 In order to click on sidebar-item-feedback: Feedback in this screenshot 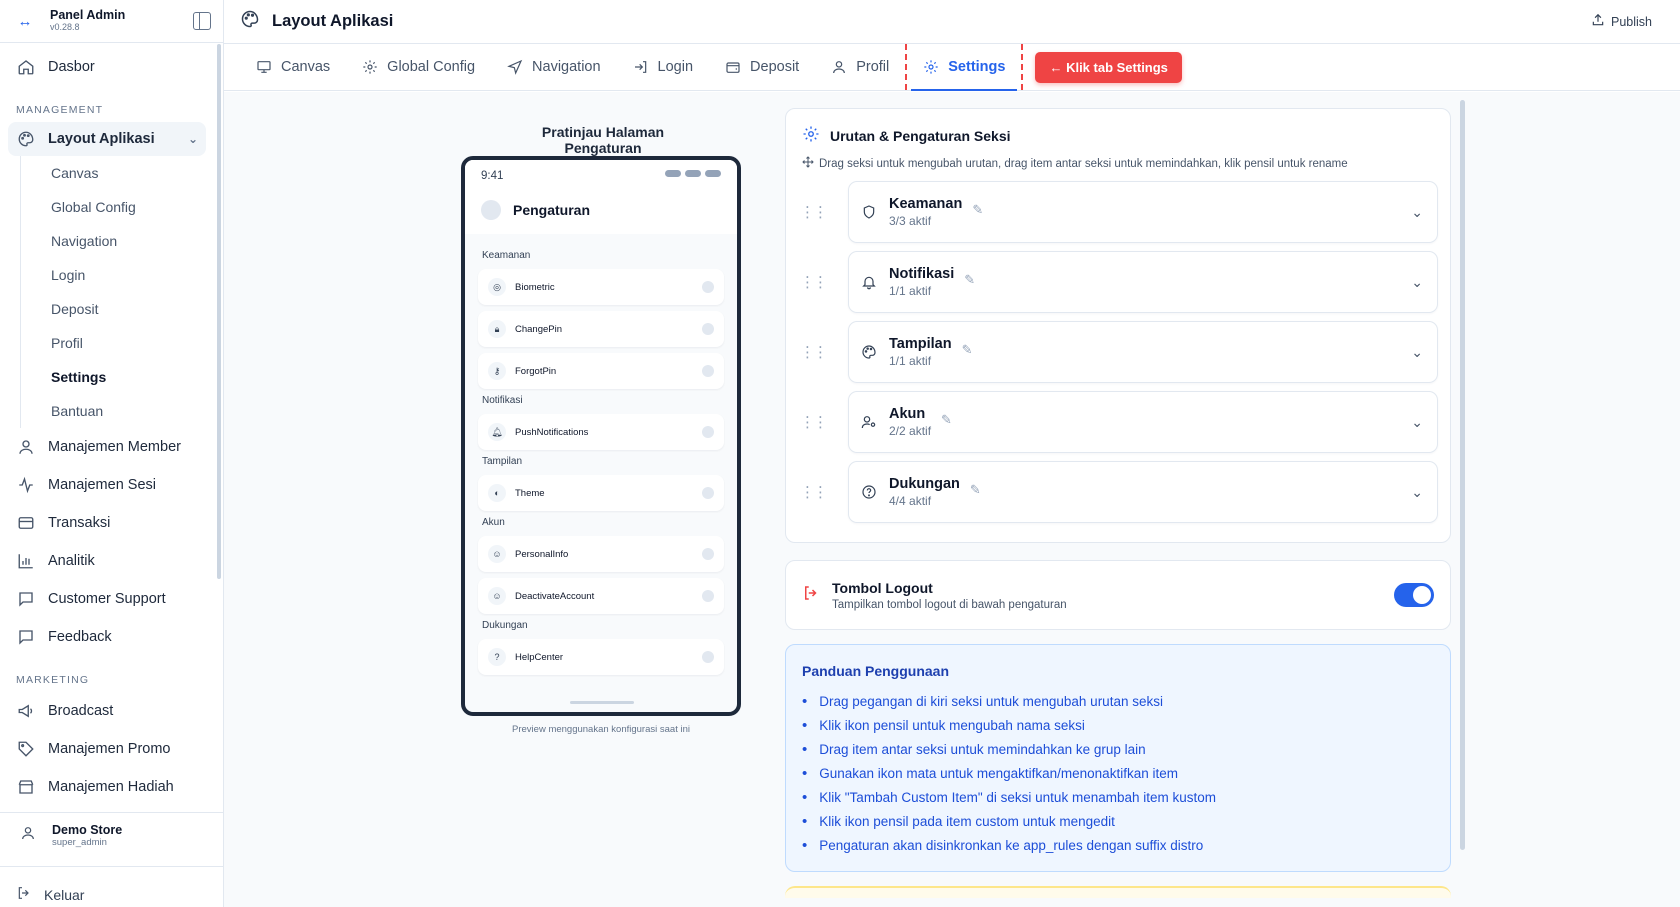, I will do `click(107, 637)`.